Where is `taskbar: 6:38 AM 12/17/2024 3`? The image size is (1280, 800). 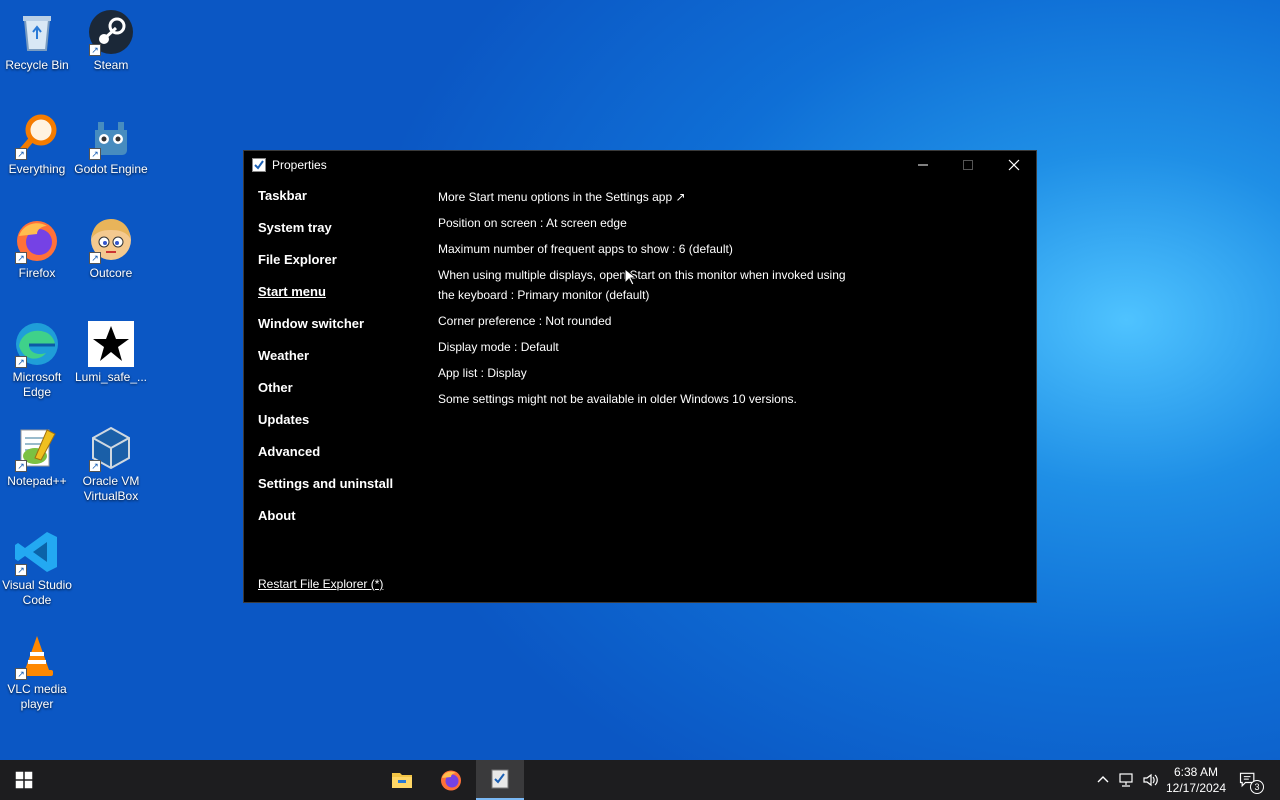
taskbar: 6:38 AM 12/17/2024 3 is located at coordinates (640, 780).